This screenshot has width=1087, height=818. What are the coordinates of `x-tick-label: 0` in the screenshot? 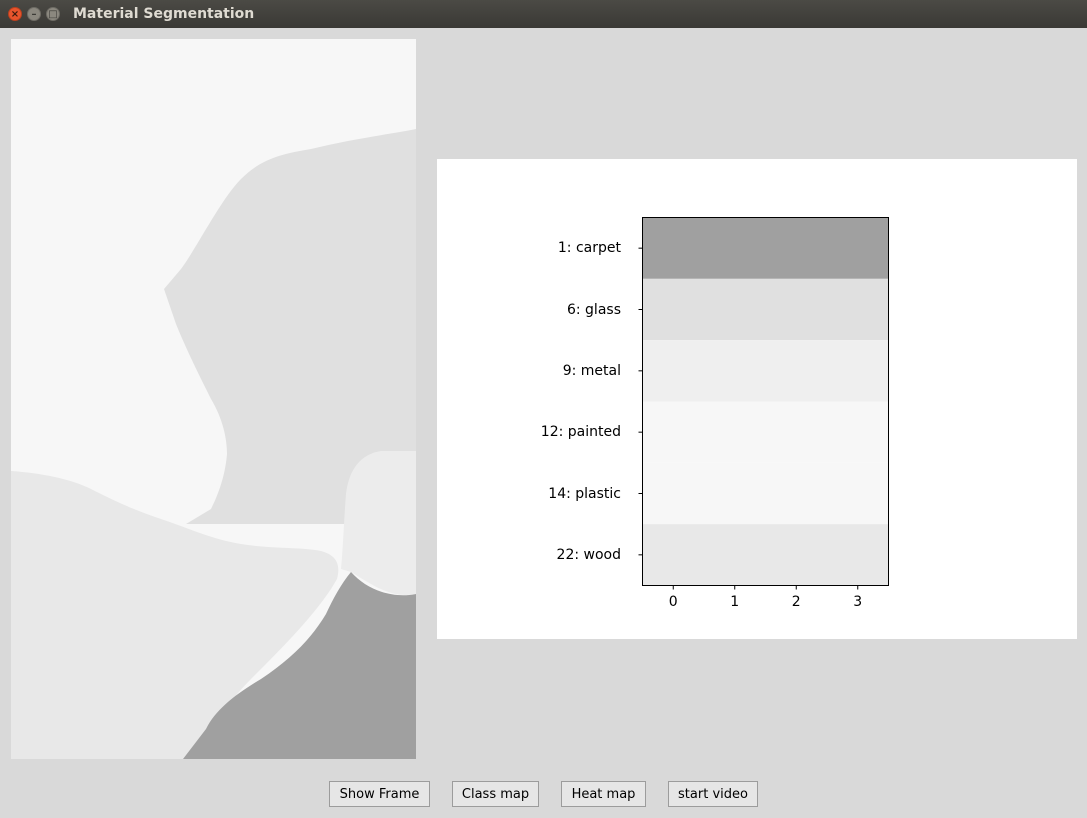 It's located at (673, 602).